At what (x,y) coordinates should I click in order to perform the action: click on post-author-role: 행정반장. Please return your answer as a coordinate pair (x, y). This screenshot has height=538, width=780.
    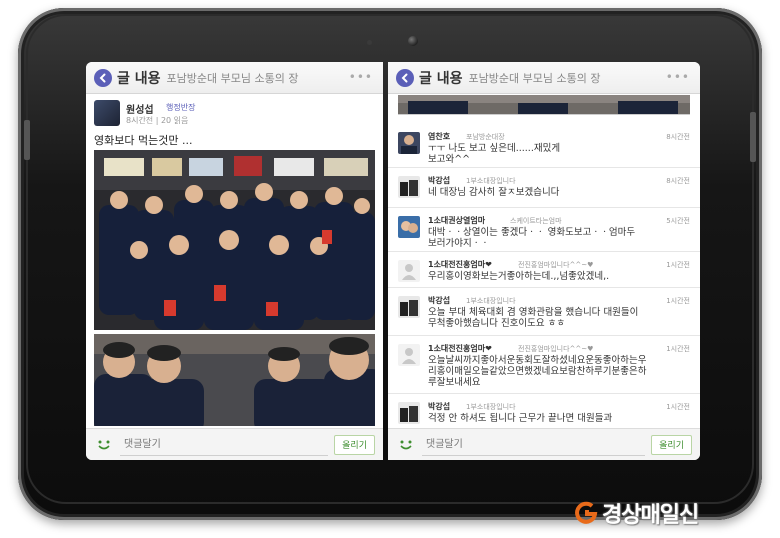
    Looking at the image, I should click on (181, 107).